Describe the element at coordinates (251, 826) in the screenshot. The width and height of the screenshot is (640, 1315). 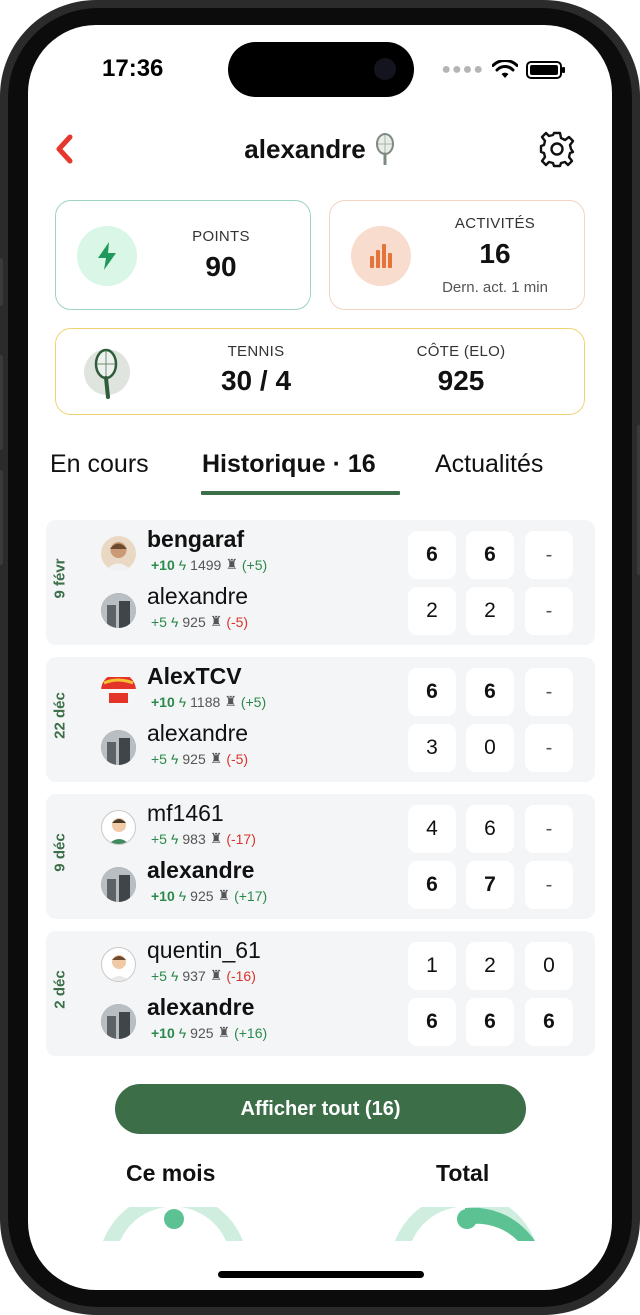
I see `player-row: mf1461 +5 ϟ 983 ♜ (-17)` at that location.